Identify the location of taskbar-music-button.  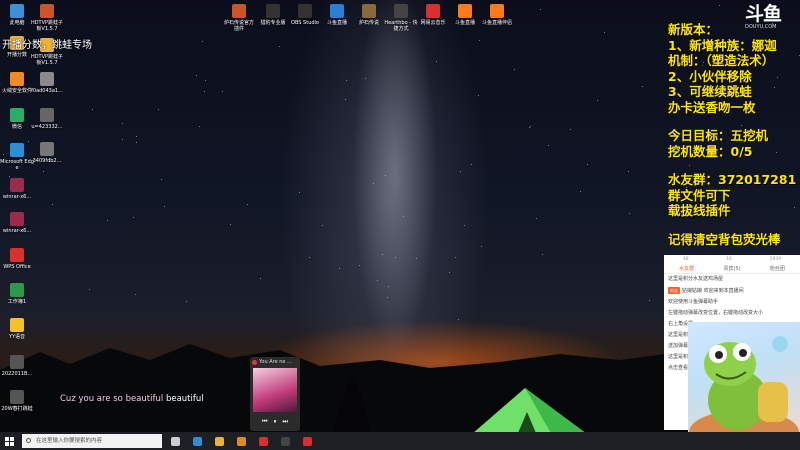
(263, 441).